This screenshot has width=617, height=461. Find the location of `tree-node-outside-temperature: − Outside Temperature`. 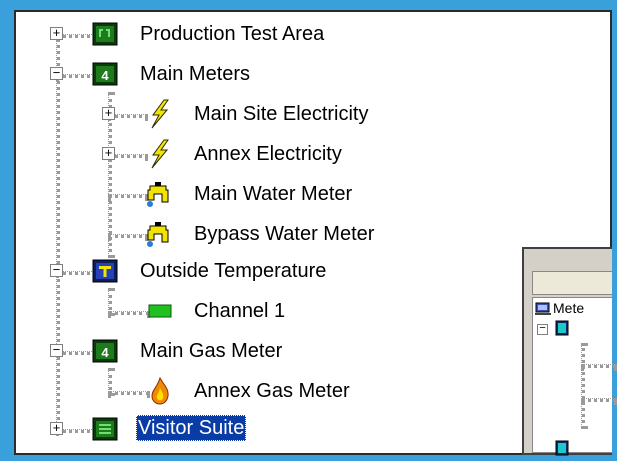

tree-node-outside-temperature: − Outside Temperature is located at coordinates (226, 271).